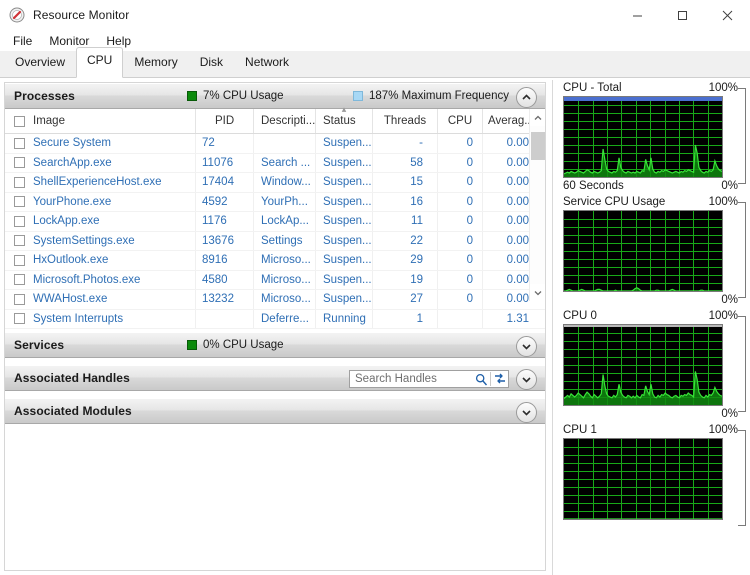 The image size is (750, 575). Describe the element at coordinates (100, 260) in the screenshot. I see `row-image-cell: HxOutlook.exe` at that location.